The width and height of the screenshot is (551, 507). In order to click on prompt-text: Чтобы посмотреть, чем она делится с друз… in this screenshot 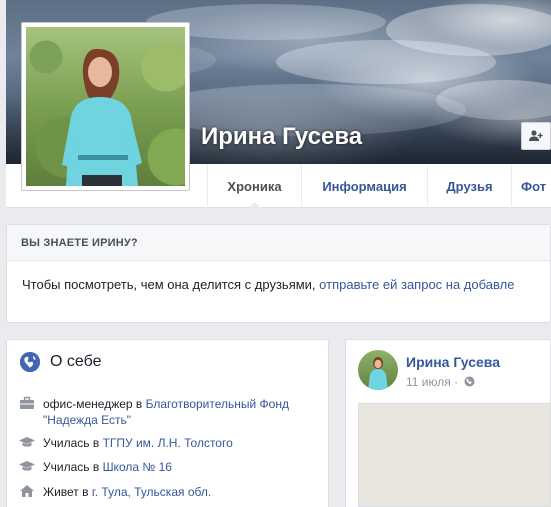, I will do `click(171, 284)`.